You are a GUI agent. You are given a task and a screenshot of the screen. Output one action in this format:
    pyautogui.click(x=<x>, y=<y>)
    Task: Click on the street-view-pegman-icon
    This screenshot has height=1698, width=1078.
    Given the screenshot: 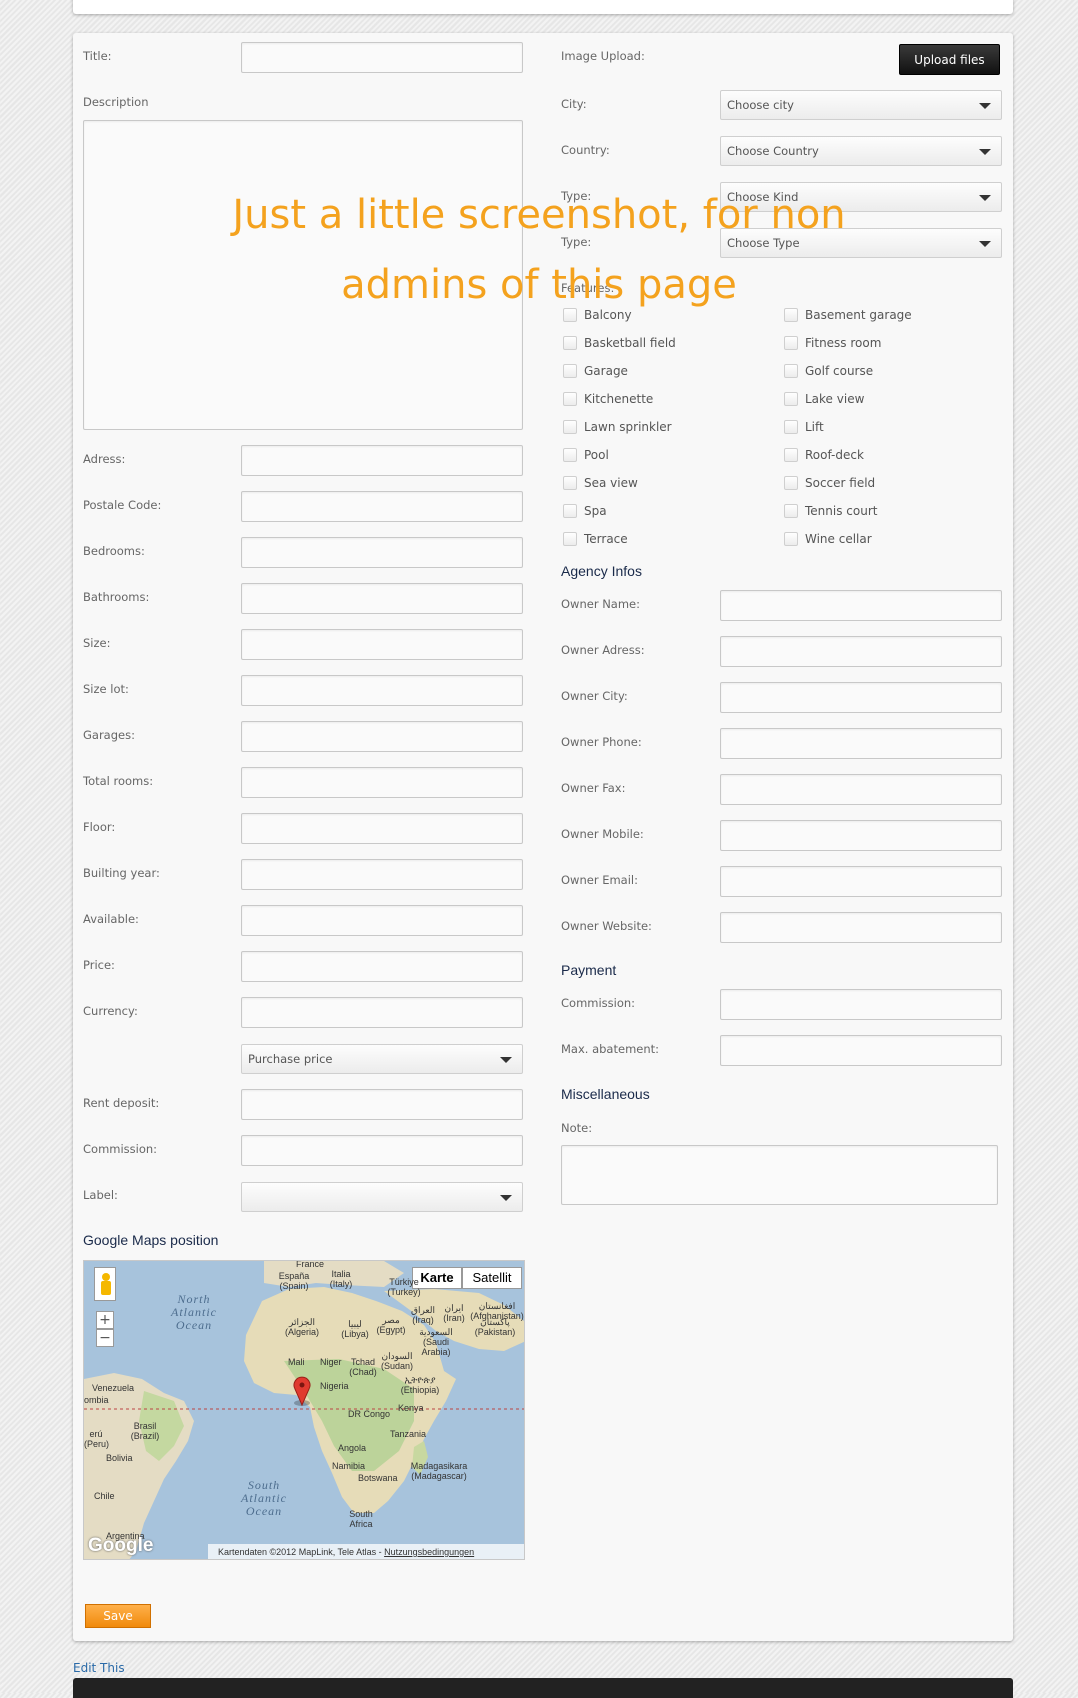 What is the action you would take?
    pyautogui.click(x=105, y=1284)
    